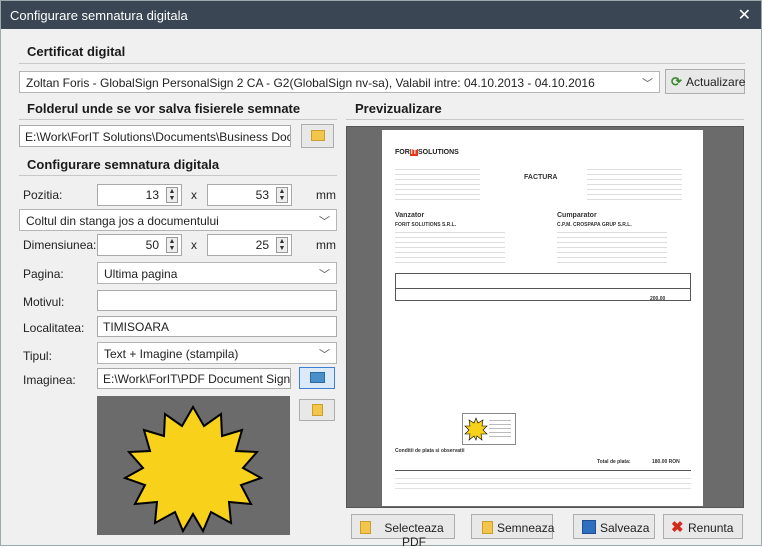  I want to click on title-bar: Configurare semnatura digitala ✕, so click(381, 15).